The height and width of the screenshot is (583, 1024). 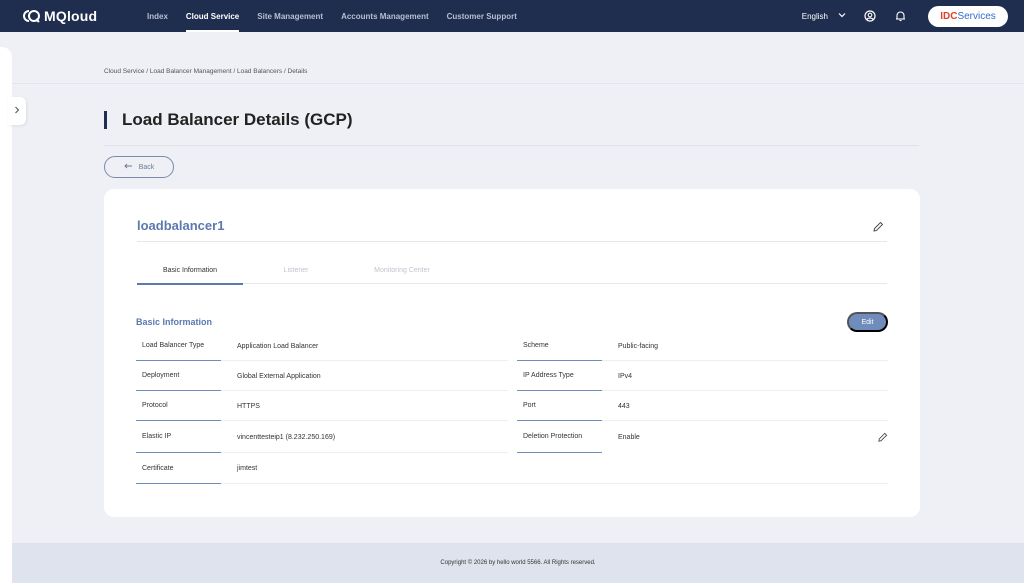 I want to click on field-value: Application Load Balancer, so click(x=278, y=346).